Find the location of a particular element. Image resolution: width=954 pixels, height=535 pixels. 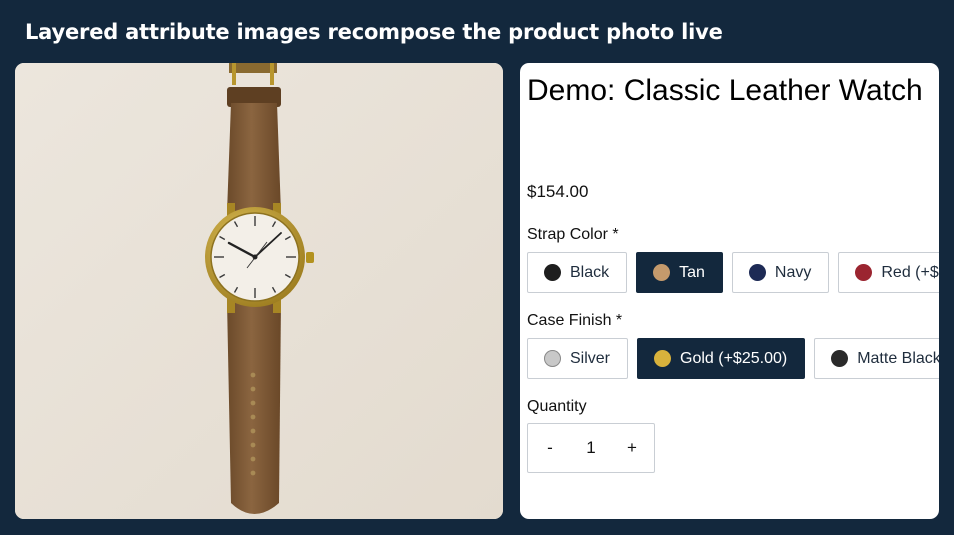

option-label: Gold (+$25.00) is located at coordinates (734, 358).